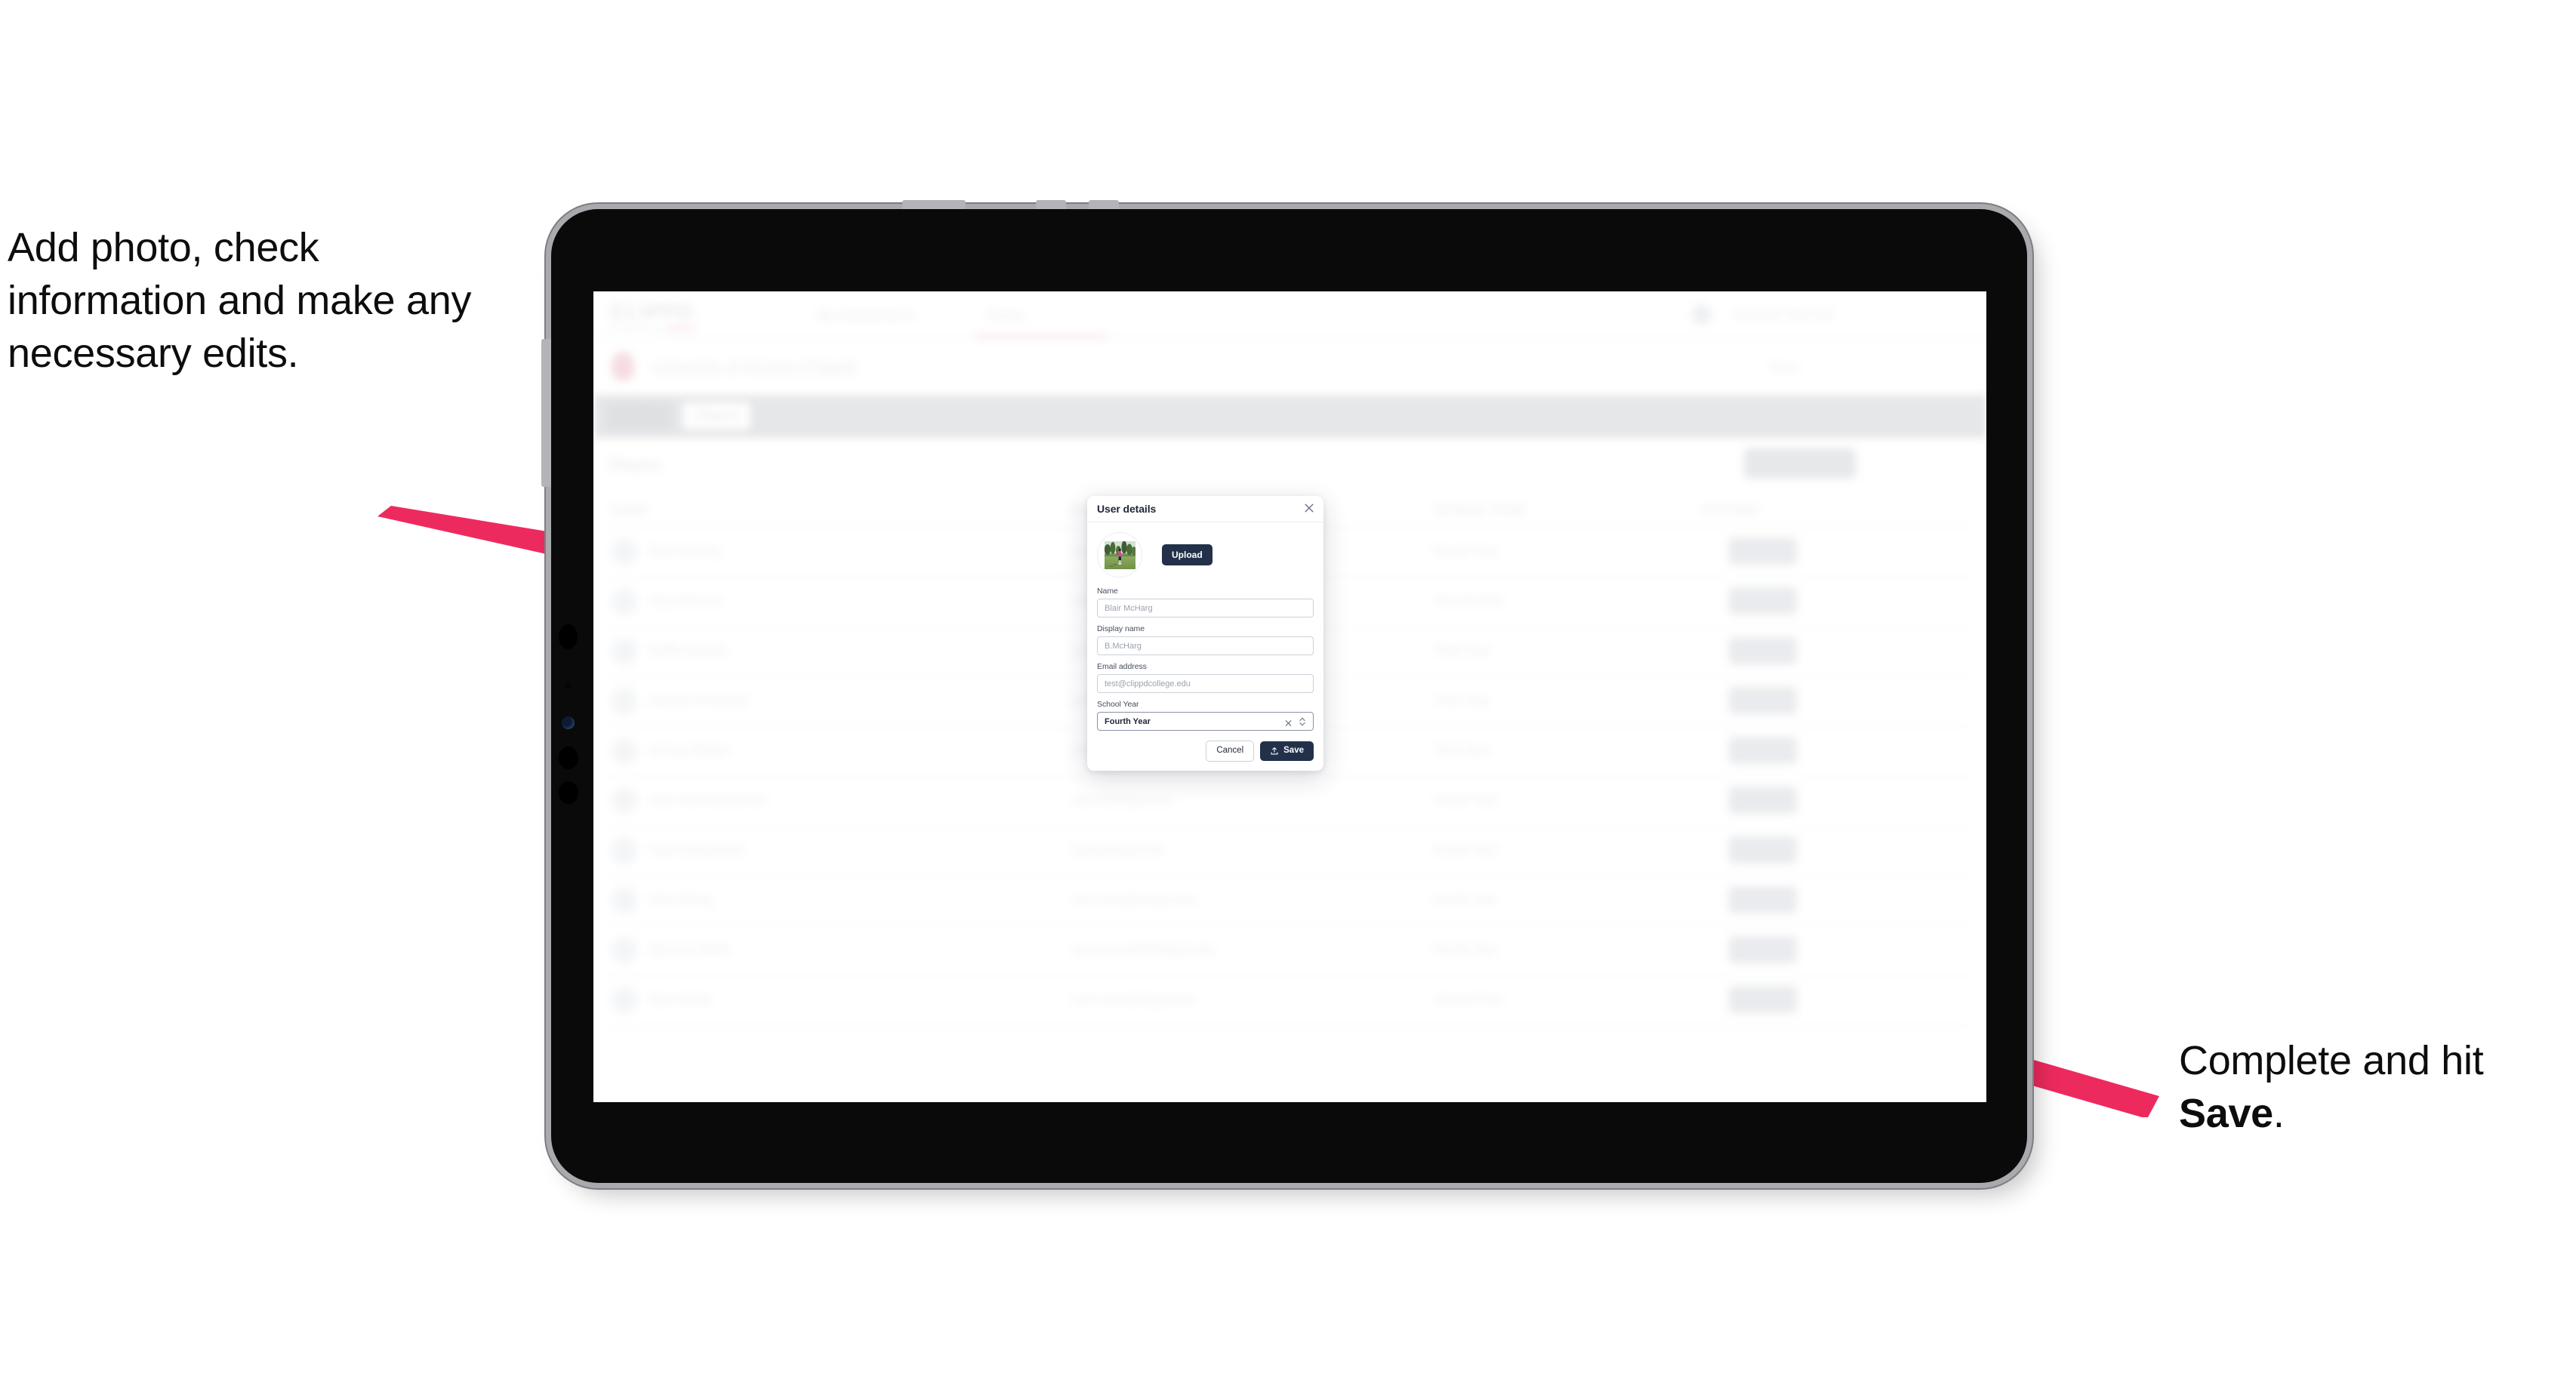 Image resolution: width=2576 pixels, height=1386 pixels. I want to click on field-school-year: School Year Fourth Year, so click(1205, 715).